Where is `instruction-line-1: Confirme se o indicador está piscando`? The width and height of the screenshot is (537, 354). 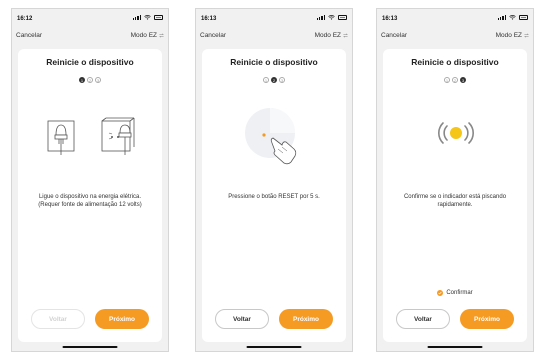 instruction-line-1: Confirme se o indicador está piscando is located at coordinates (455, 197).